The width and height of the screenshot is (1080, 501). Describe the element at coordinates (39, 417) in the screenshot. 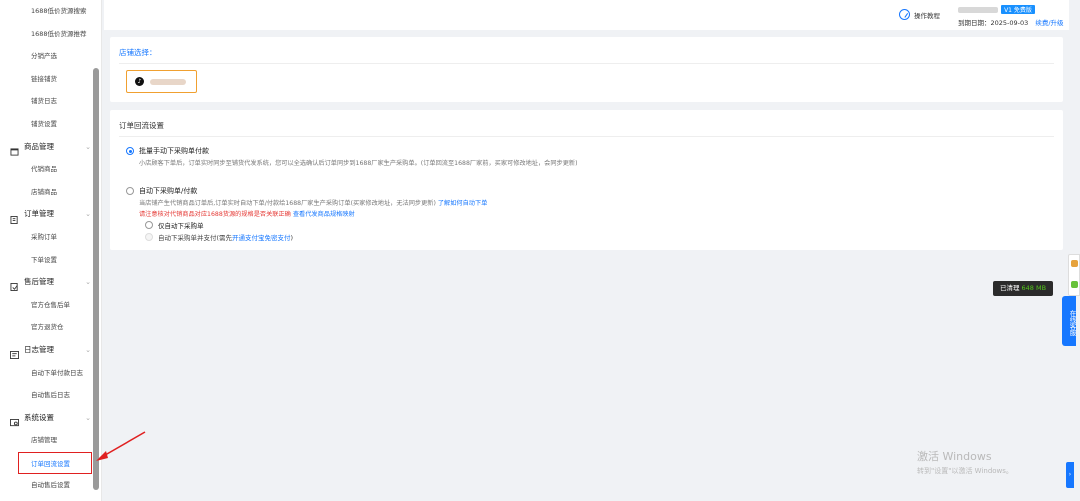

I see `sidebar-group-label: 系统设置` at that location.